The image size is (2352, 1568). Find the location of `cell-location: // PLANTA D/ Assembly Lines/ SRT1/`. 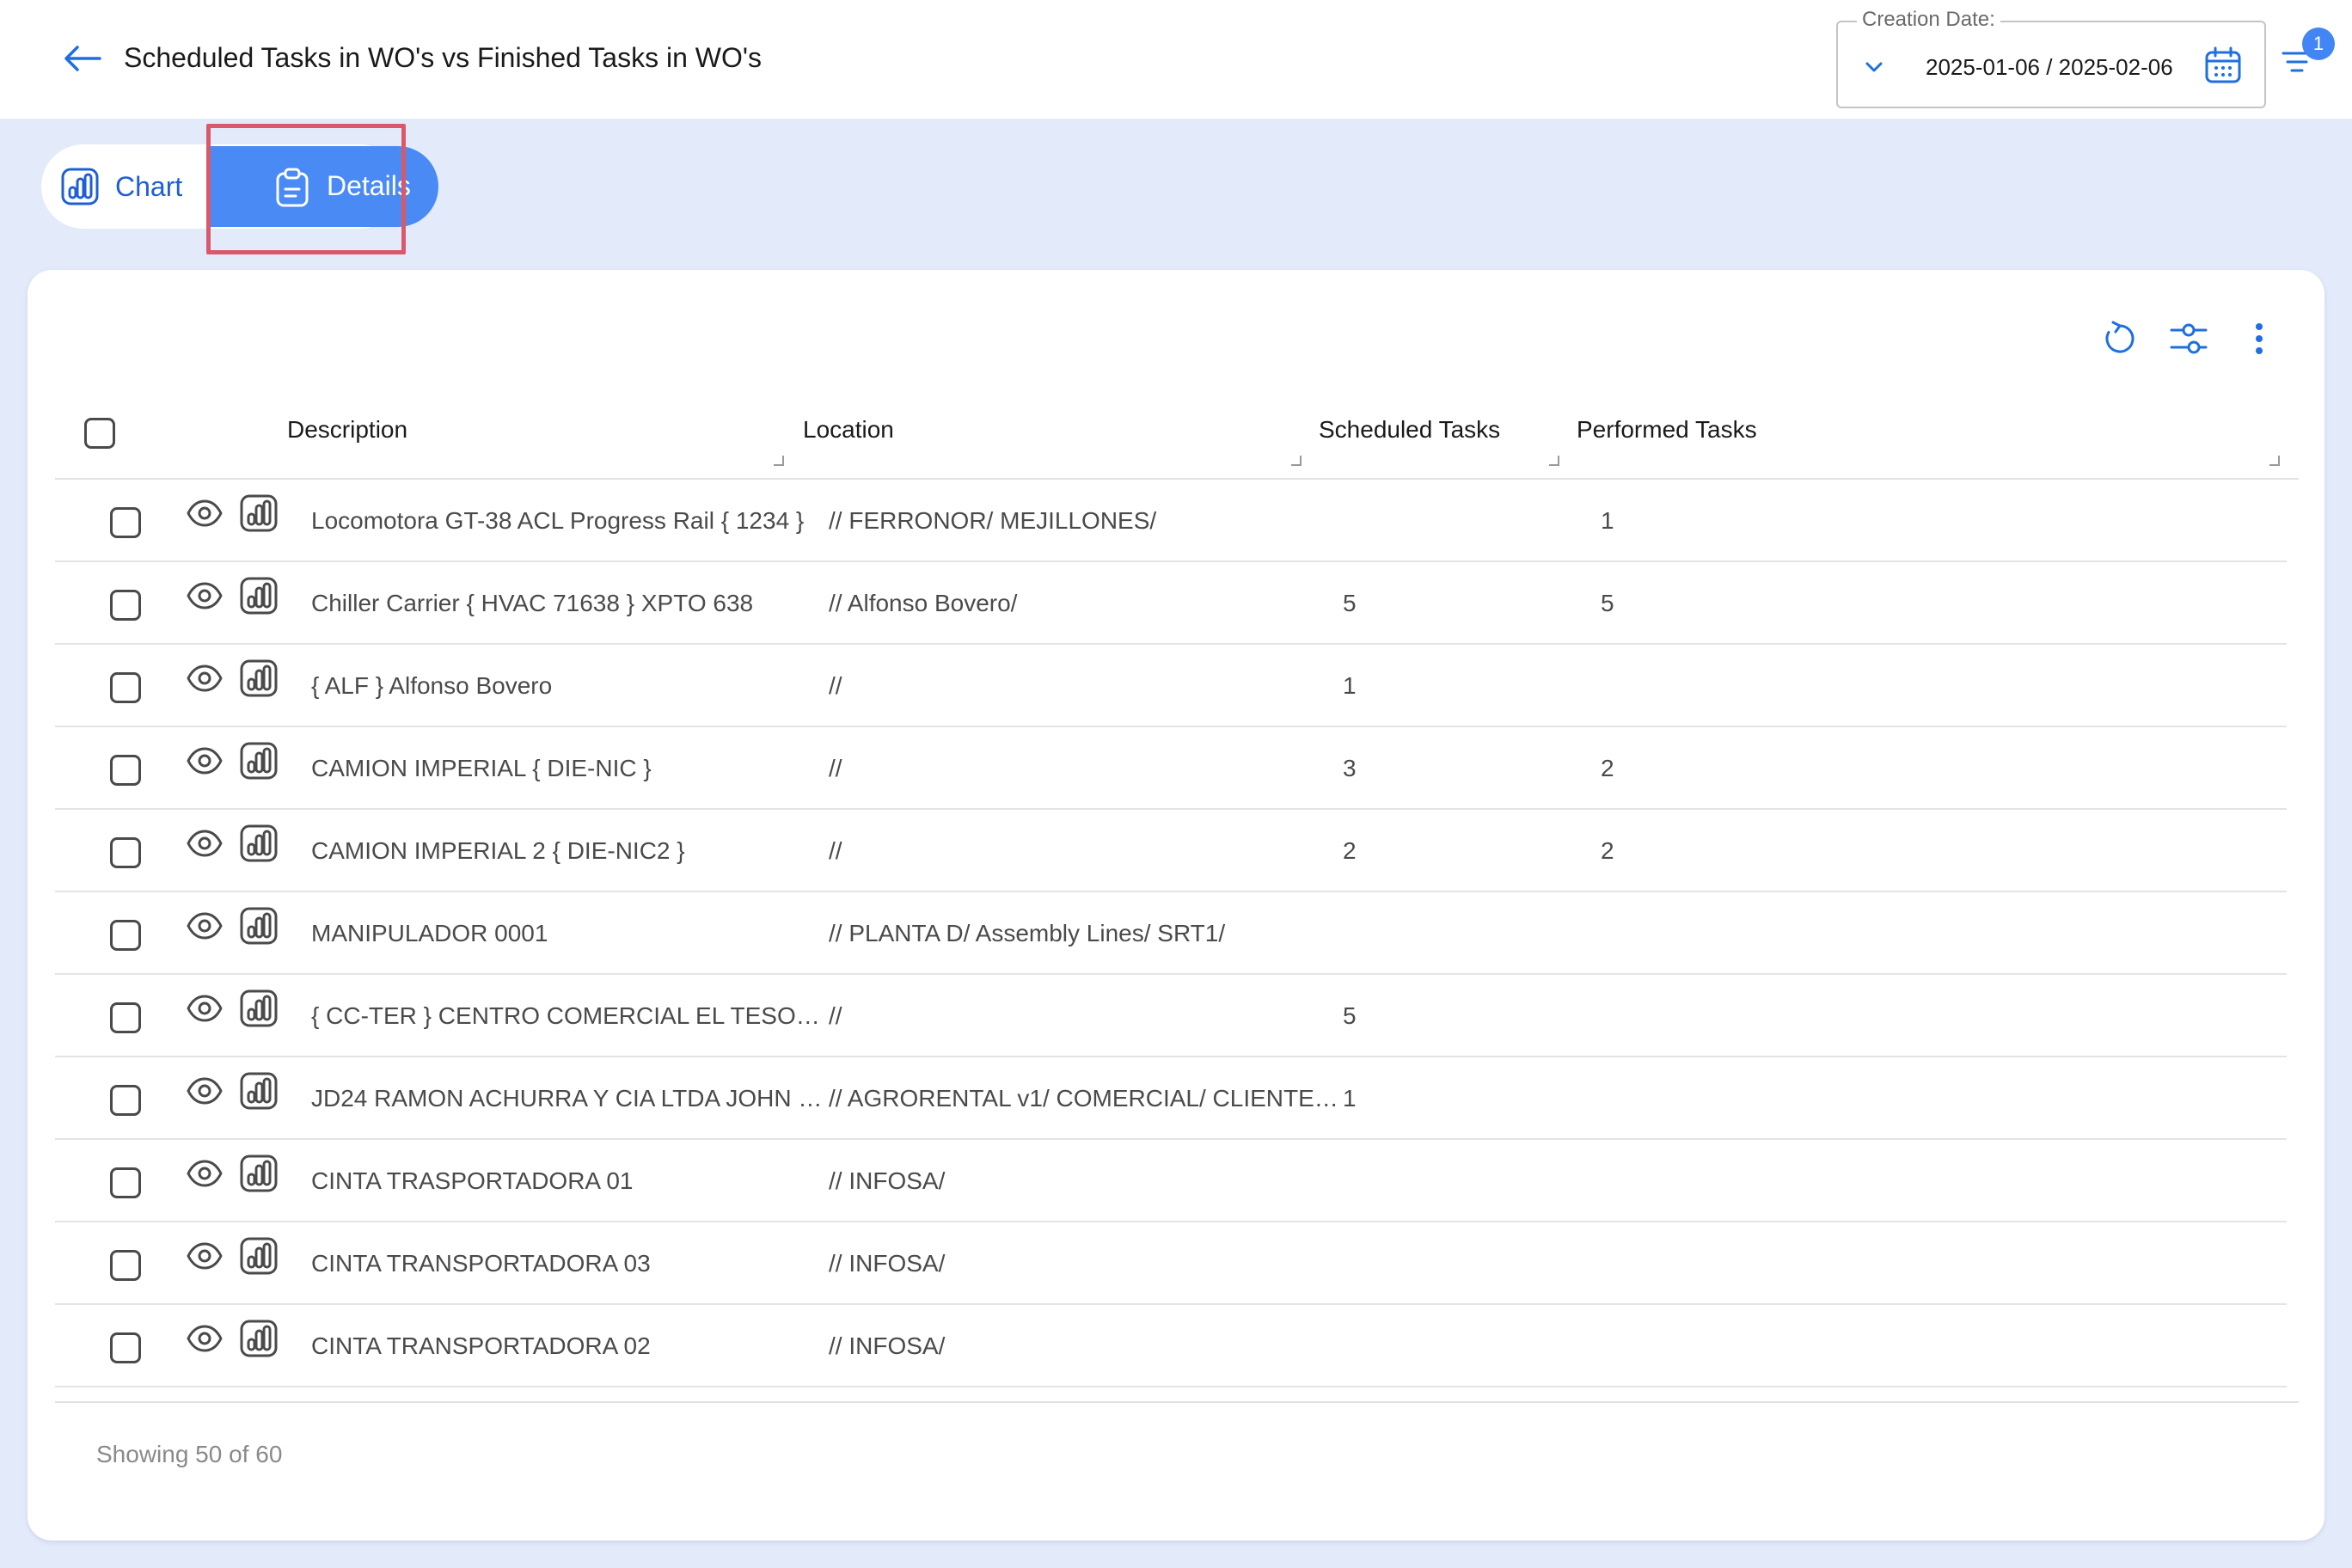

cell-location: // PLANTA D/ Assembly Lines/ SRT1/ is located at coordinates (1027, 933).